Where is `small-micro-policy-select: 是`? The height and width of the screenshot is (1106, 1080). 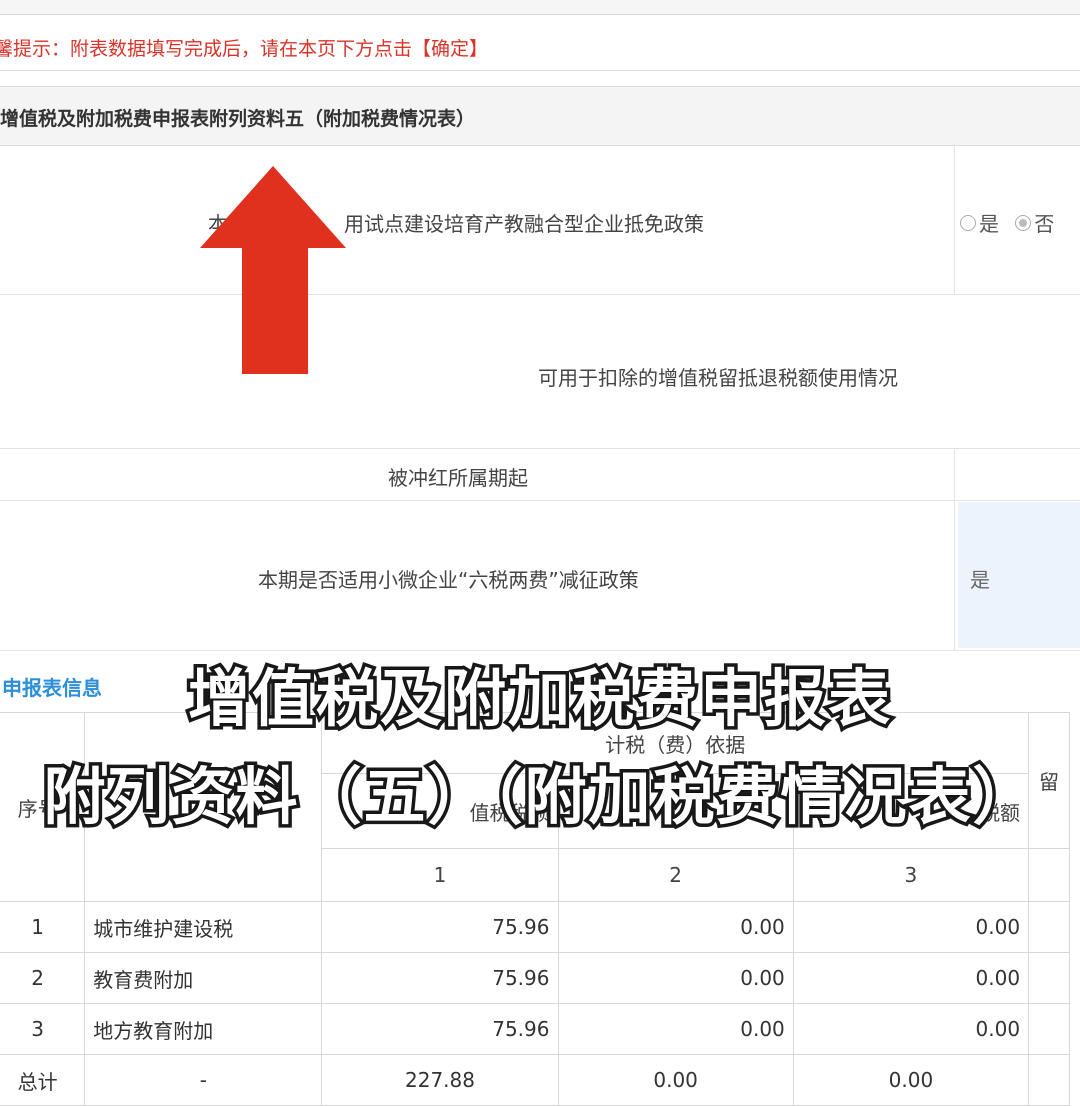
small-micro-policy-select: 是 is located at coordinates (1019, 575).